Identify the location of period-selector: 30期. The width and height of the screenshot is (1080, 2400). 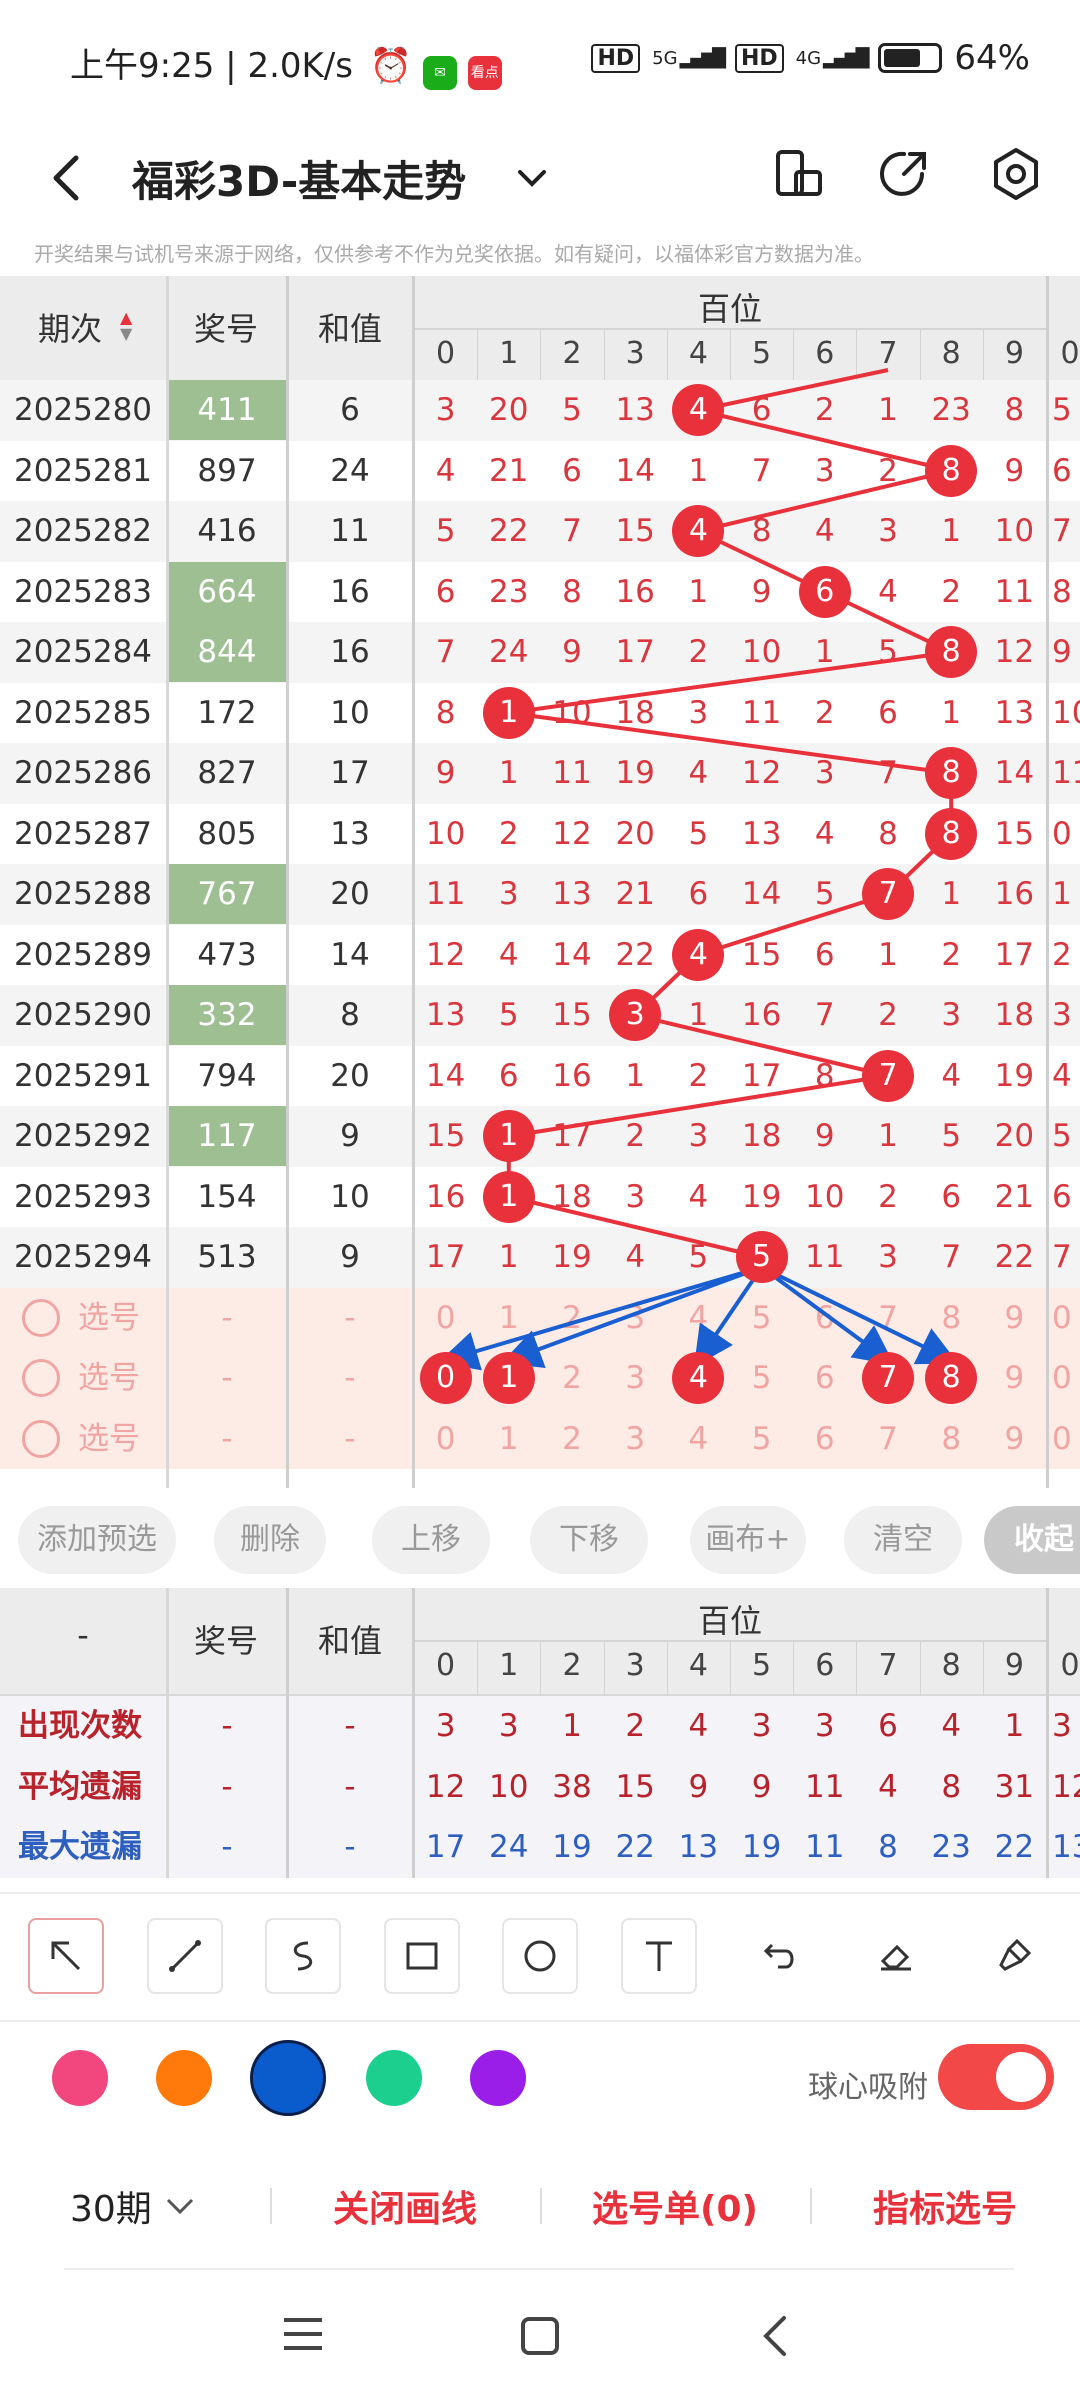
(134, 2206).